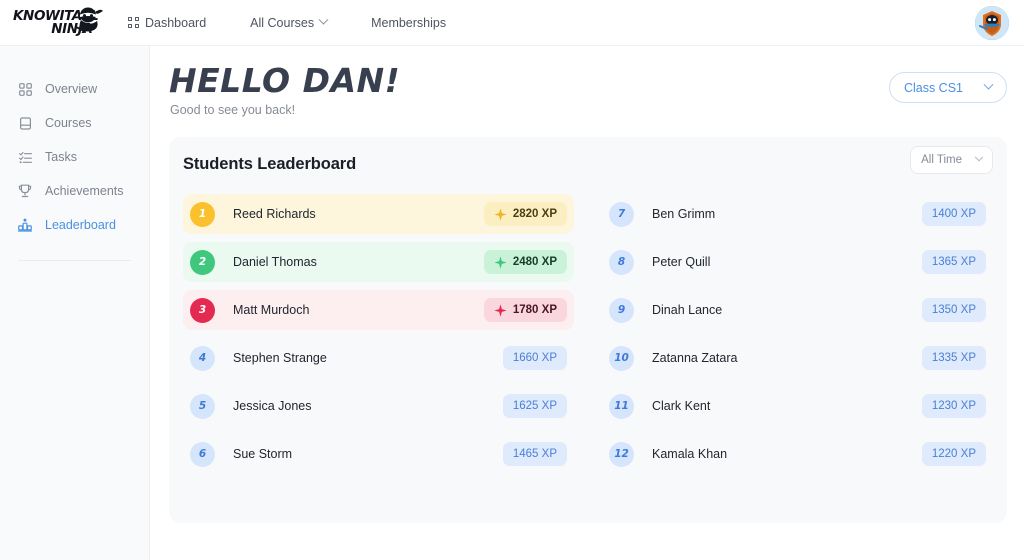  I want to click on student-name: Clark Kent, so click(681, 406).